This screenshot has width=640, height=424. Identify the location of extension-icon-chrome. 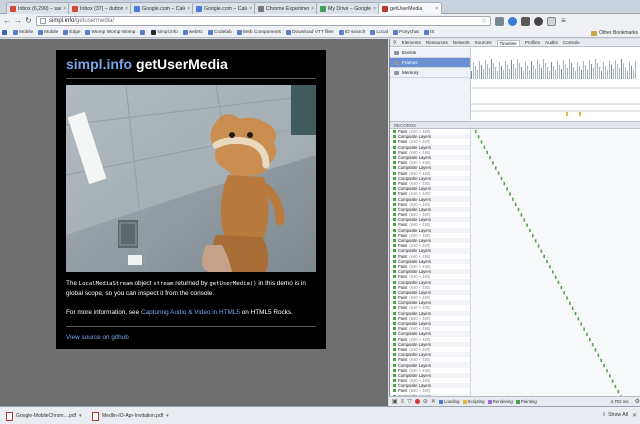
(512, 21).